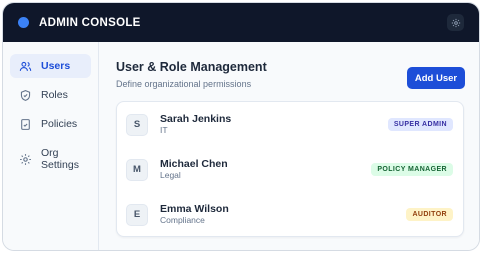 Image resolution: width=482 pixels, height=253 pixels. I want to click on page-subtitle: Define organizational permissions, so click(184, 84).